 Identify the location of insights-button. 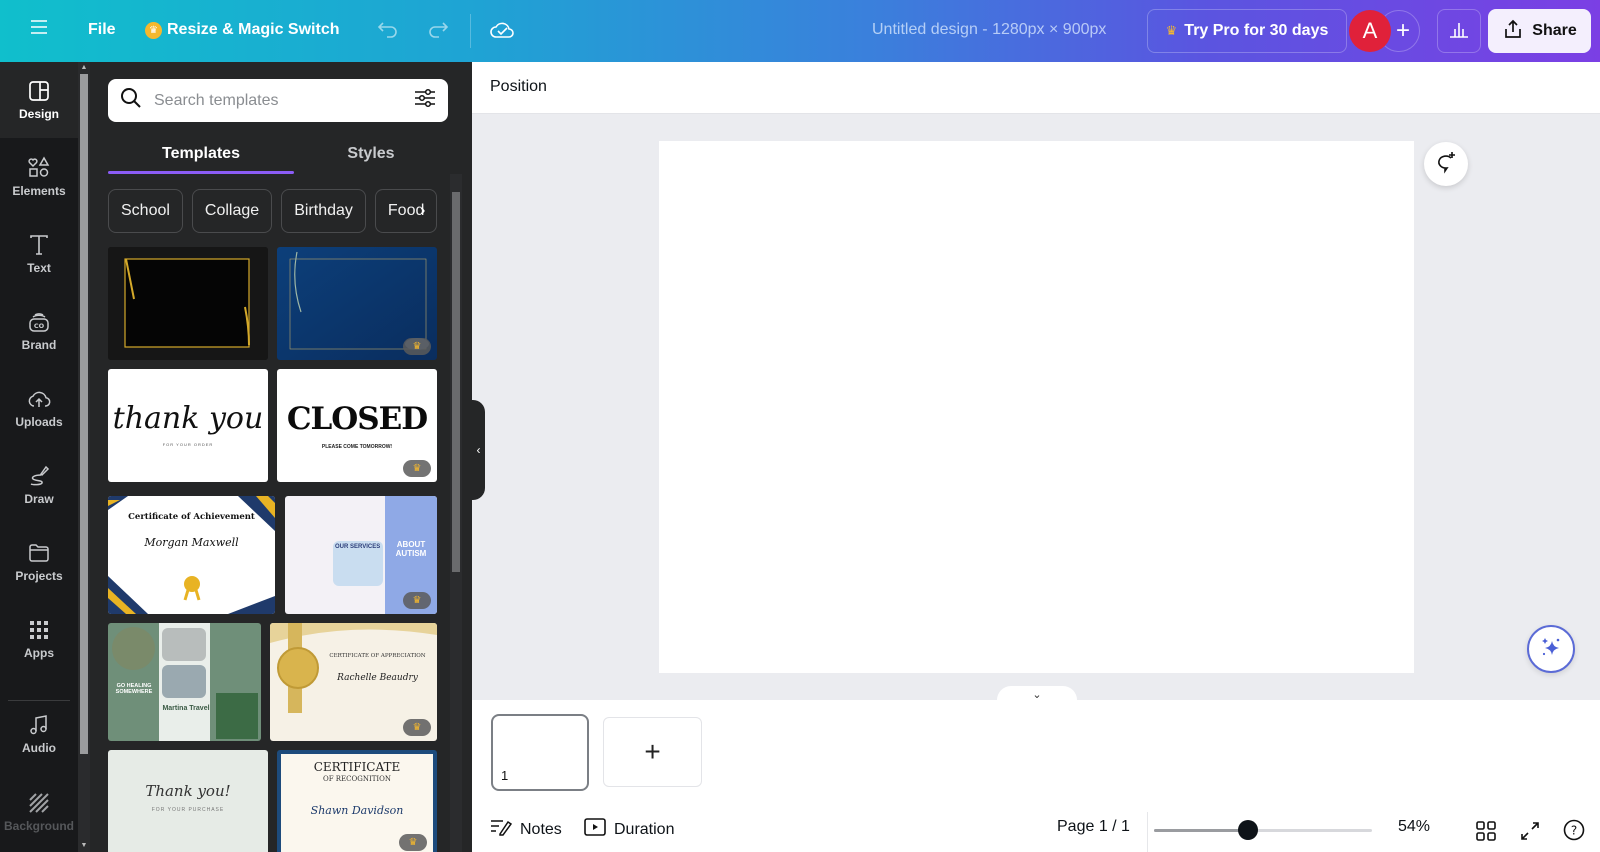
(1459, 31).